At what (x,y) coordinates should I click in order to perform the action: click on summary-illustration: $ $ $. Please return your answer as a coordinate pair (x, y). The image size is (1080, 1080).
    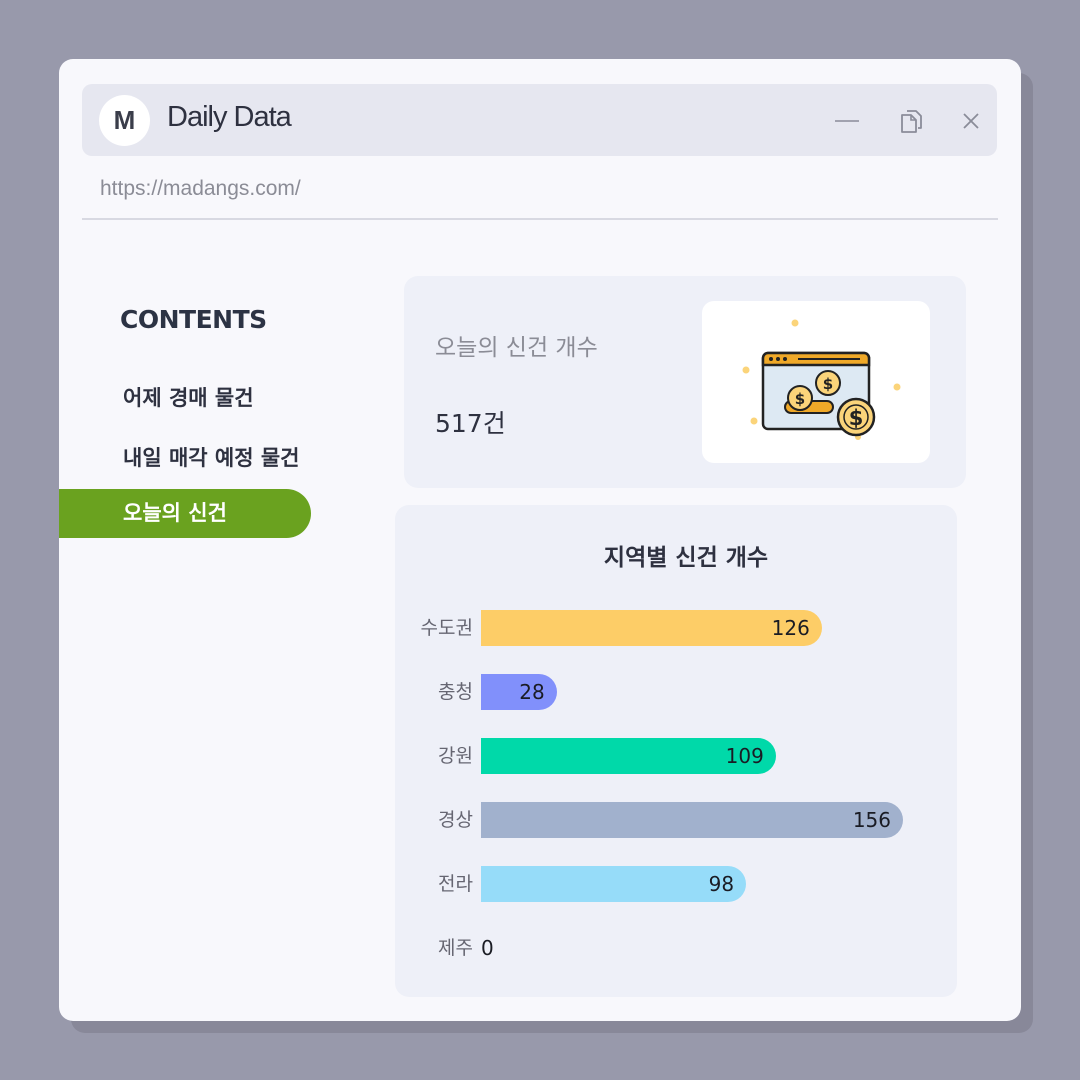
    Looking at the image, I should click on (816, 382).